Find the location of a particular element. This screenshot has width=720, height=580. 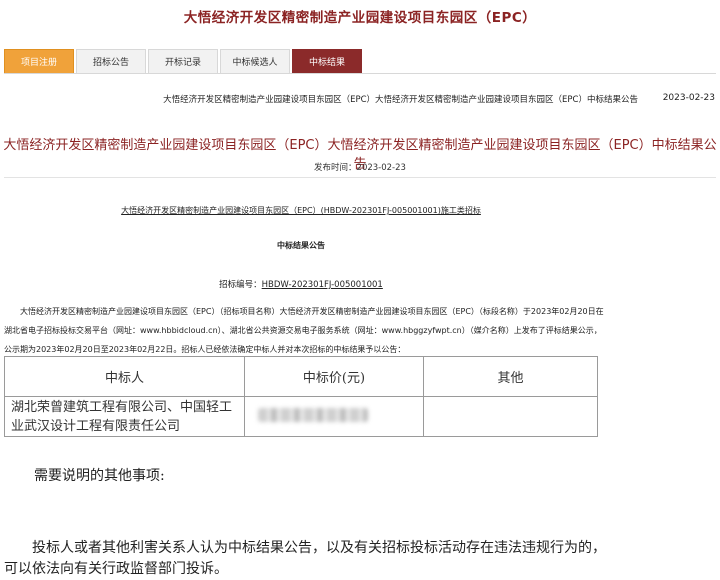

other-matters-title: 需要说明的其他事项: is located at coordinates (99, 476).